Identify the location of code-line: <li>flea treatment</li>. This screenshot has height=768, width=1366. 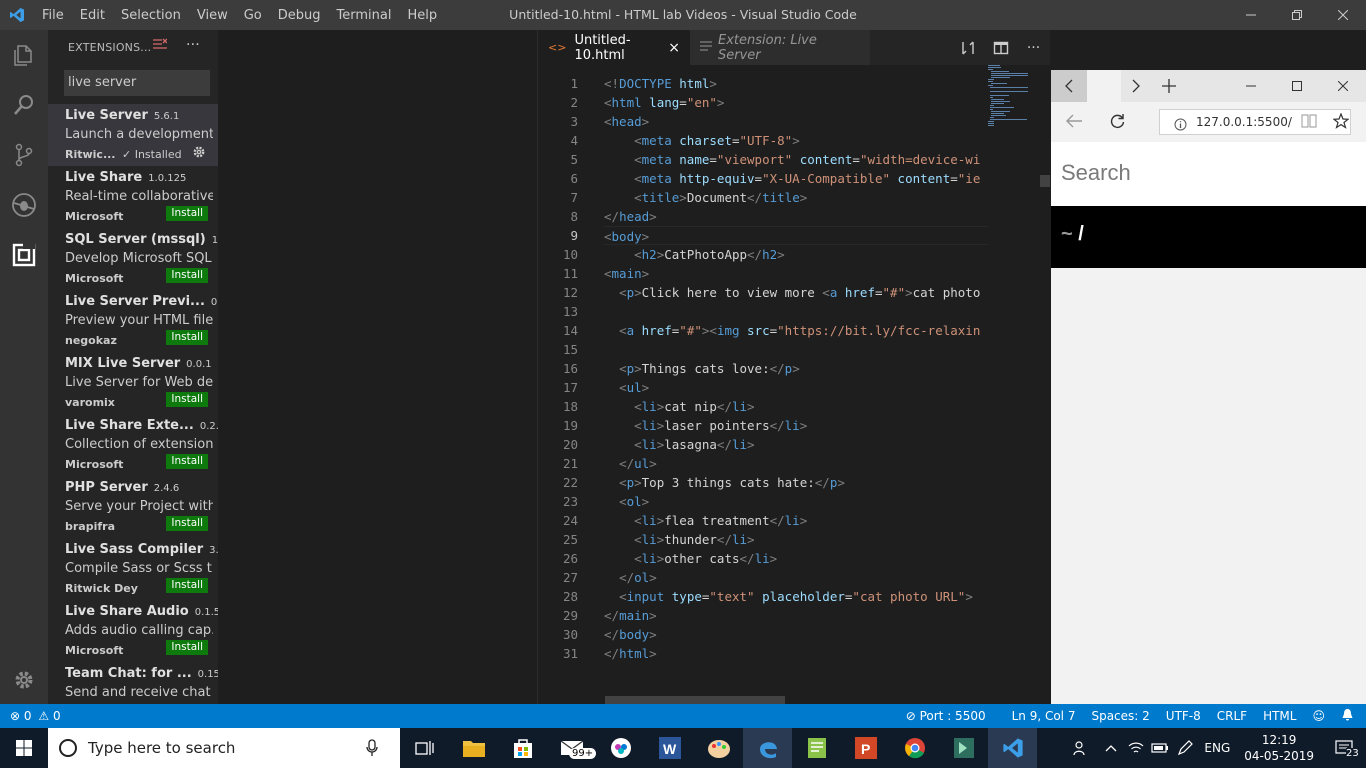
(796, 520).